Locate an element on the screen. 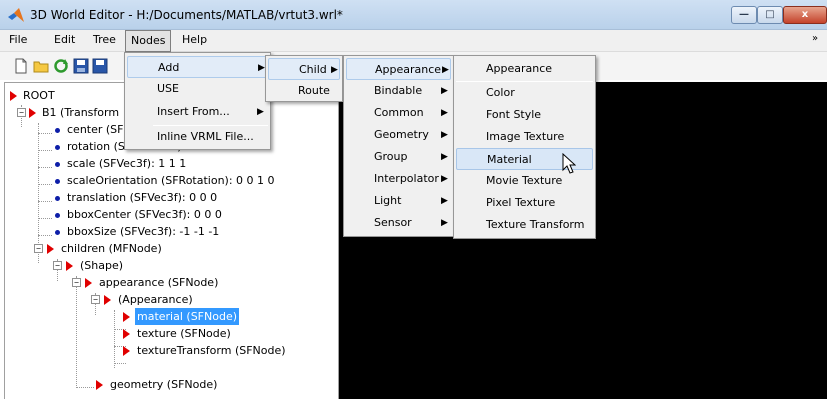  tree-node-texture-transform: textureTransform (SFNode) is located at coordinates (170, 350).